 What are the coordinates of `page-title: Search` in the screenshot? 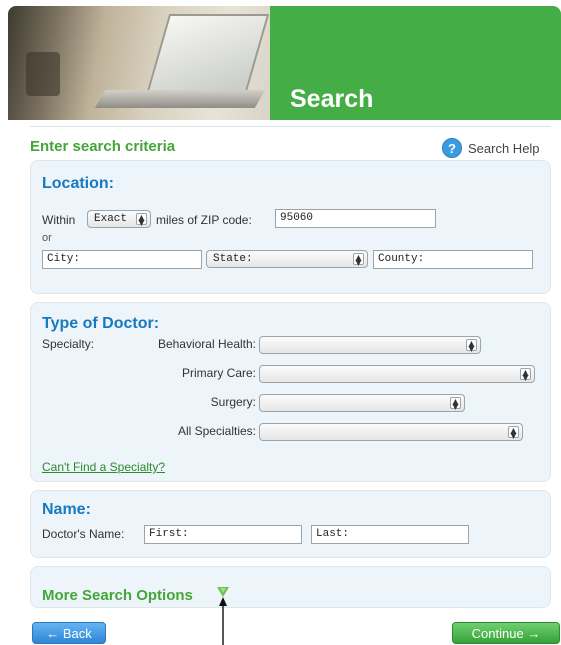 It's located at (332, 99).